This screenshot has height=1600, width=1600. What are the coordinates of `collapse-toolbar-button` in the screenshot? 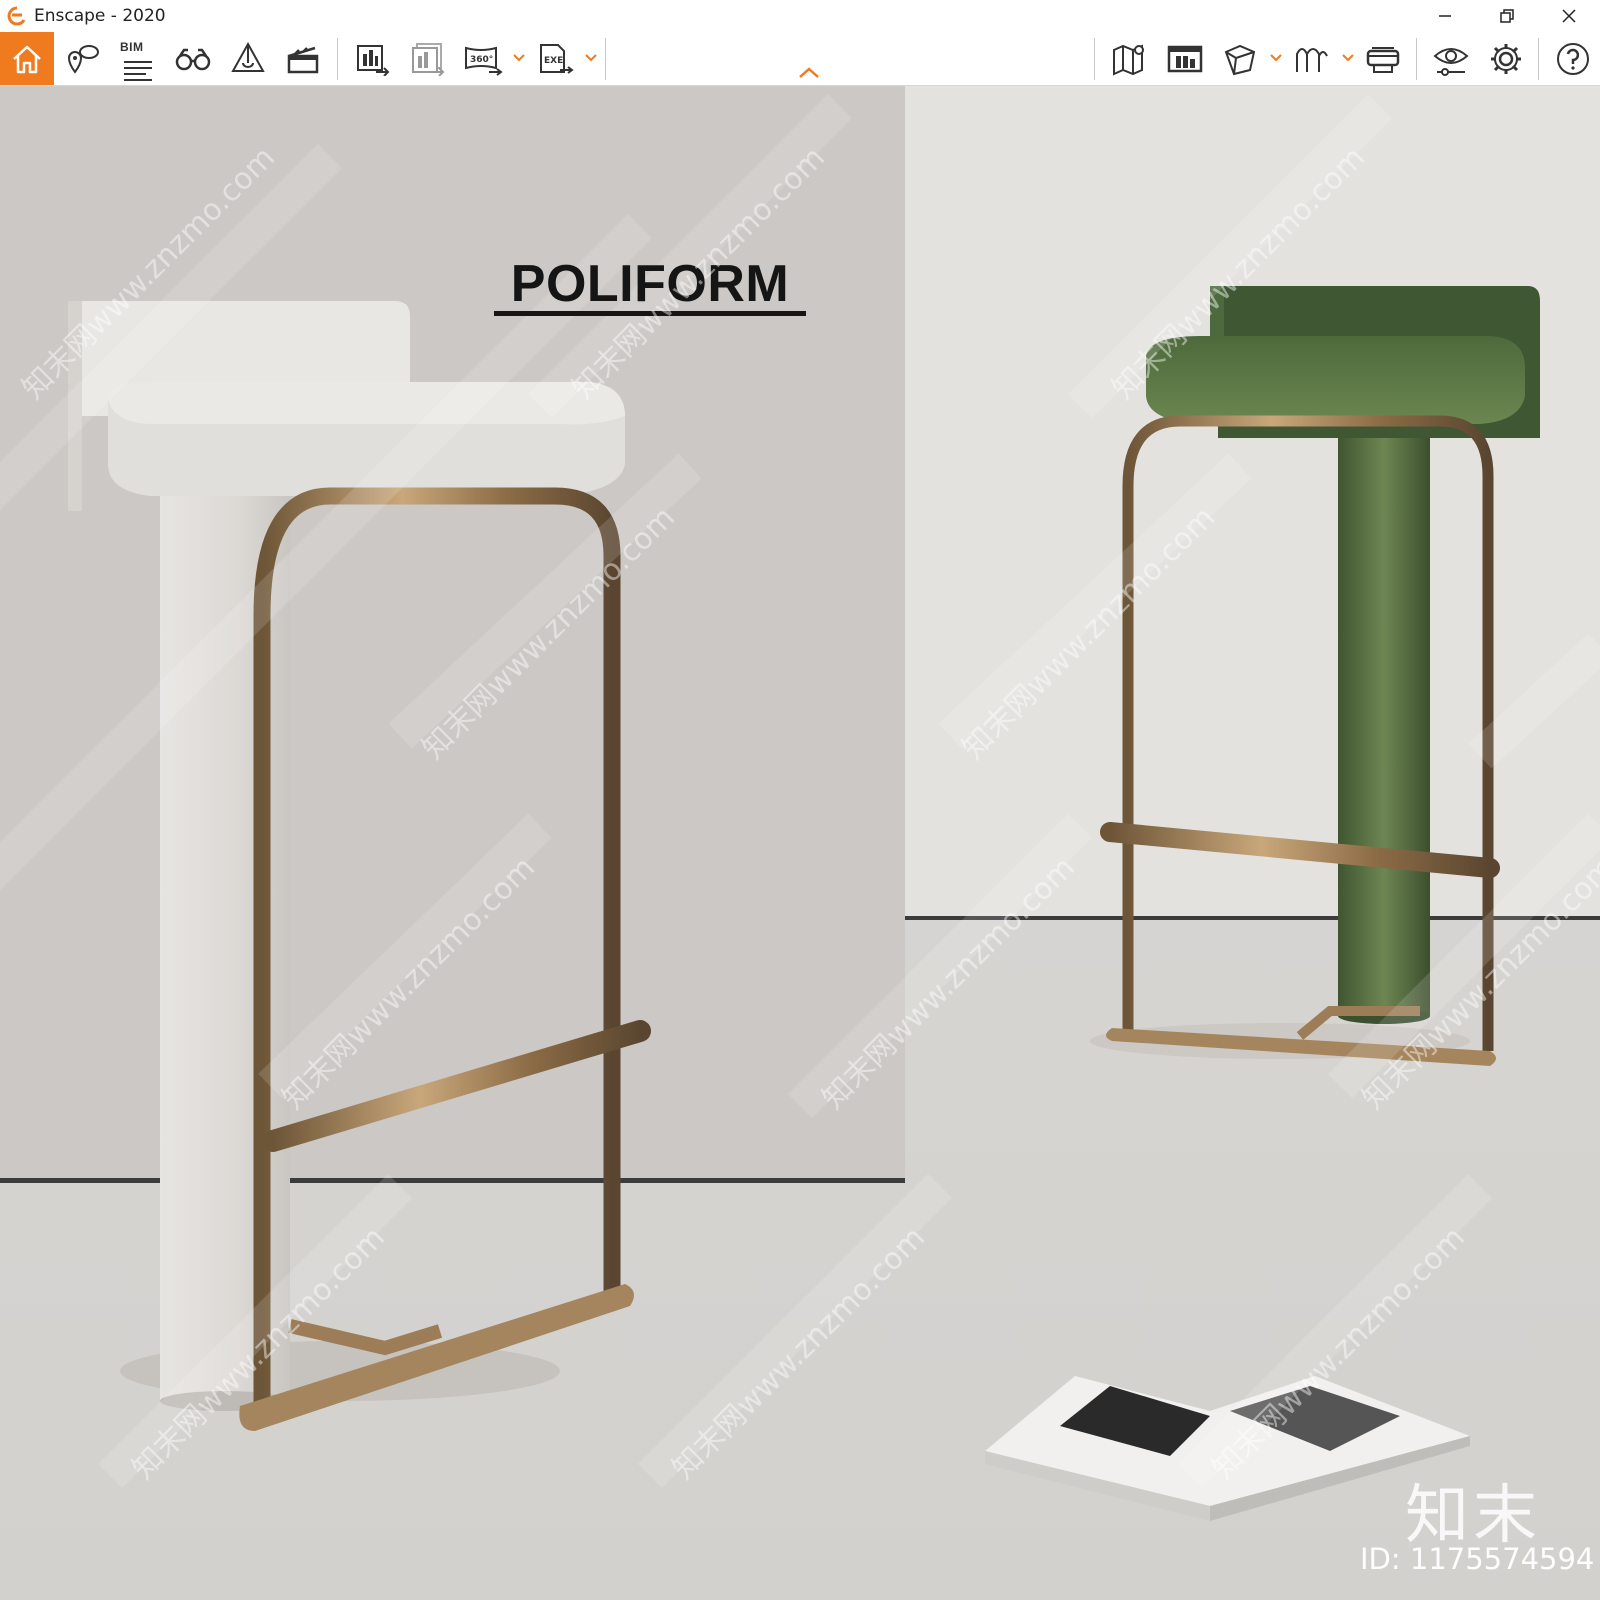 It's located at (809, 74).